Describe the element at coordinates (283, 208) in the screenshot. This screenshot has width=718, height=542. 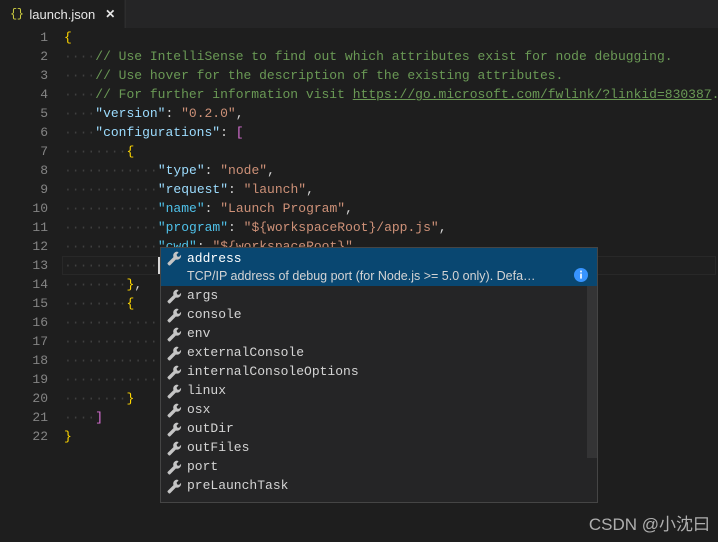
I see `code-token-str: "Launch Program"` at that location.